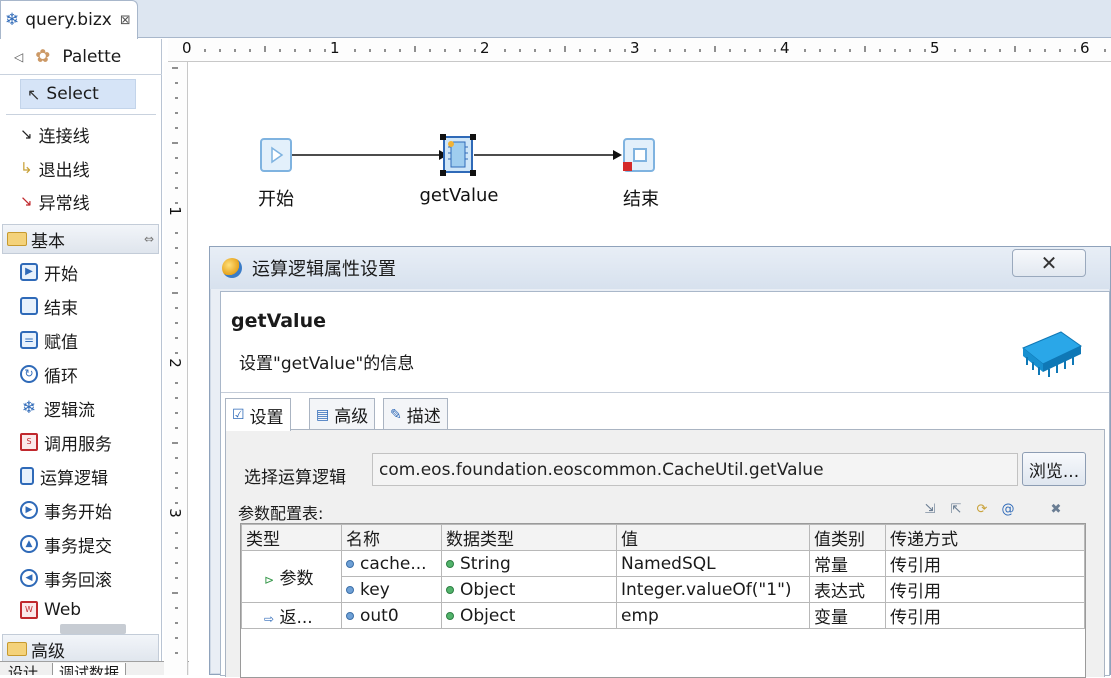 Image resolution: width=1111 pixels, height=678 pixels. Describe the element at coordinates (66, 510) in the screenshot. I see `palette-item-transaction-begin: ▶ 事务开始` at that location.